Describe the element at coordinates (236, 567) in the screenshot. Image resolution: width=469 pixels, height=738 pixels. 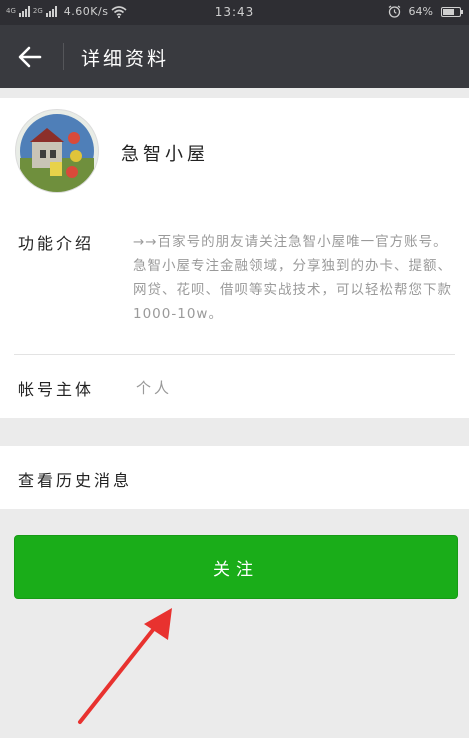
I see `follow-button: 关注` at that location.